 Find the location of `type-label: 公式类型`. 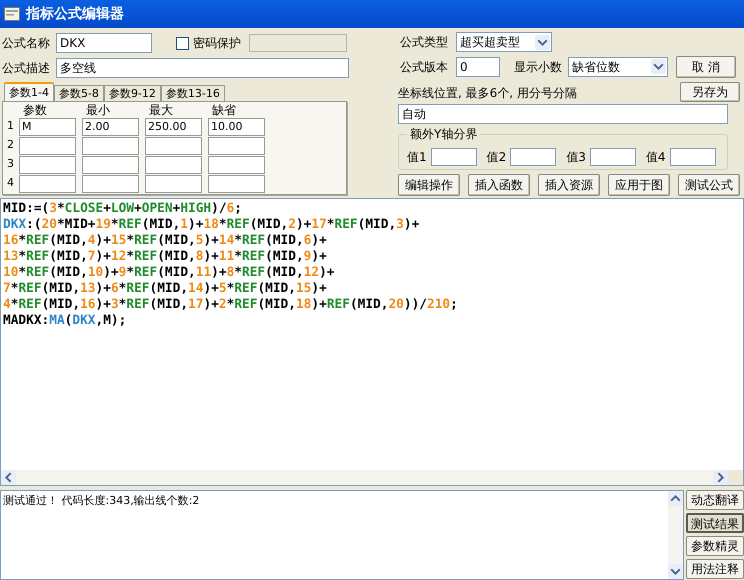

type-label: 公式类型 is located at coordinates (424, 43).